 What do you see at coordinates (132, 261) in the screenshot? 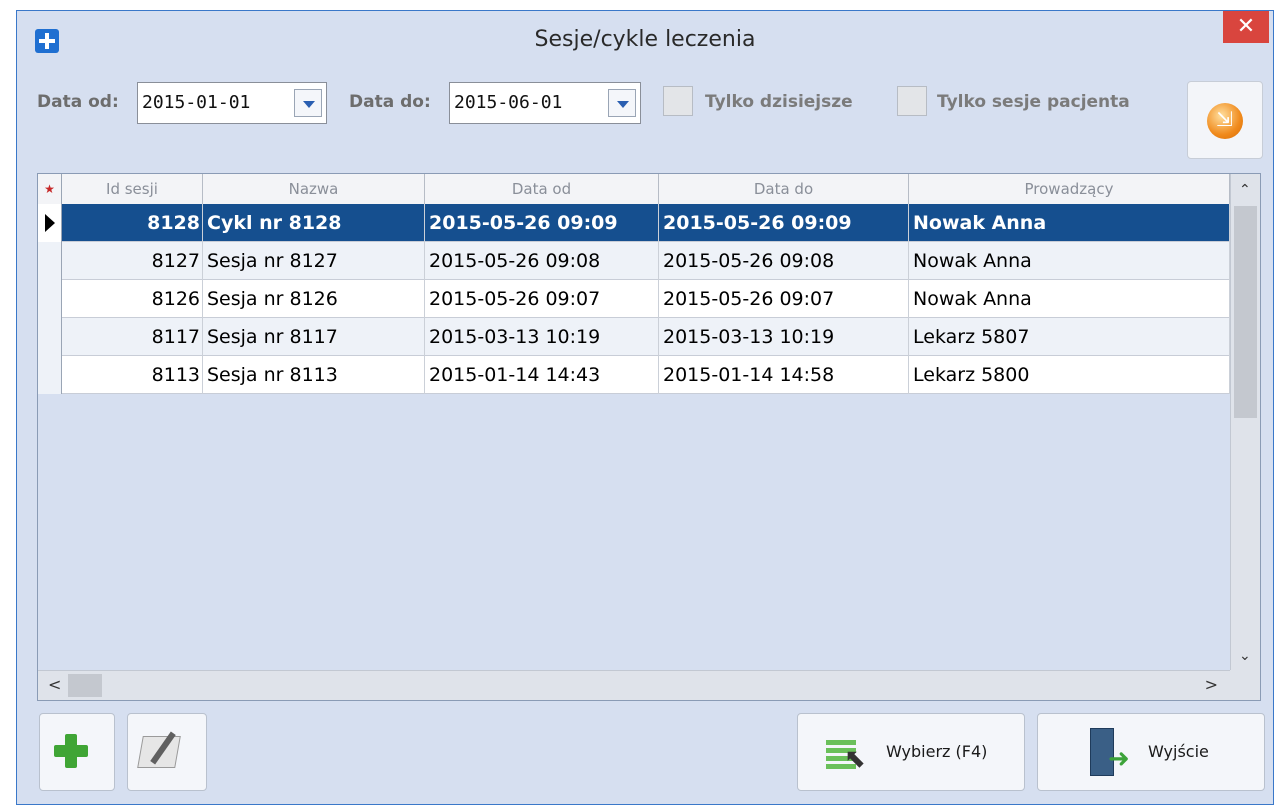
I see `cell-id: 8127` at bounding box center [132, 261].